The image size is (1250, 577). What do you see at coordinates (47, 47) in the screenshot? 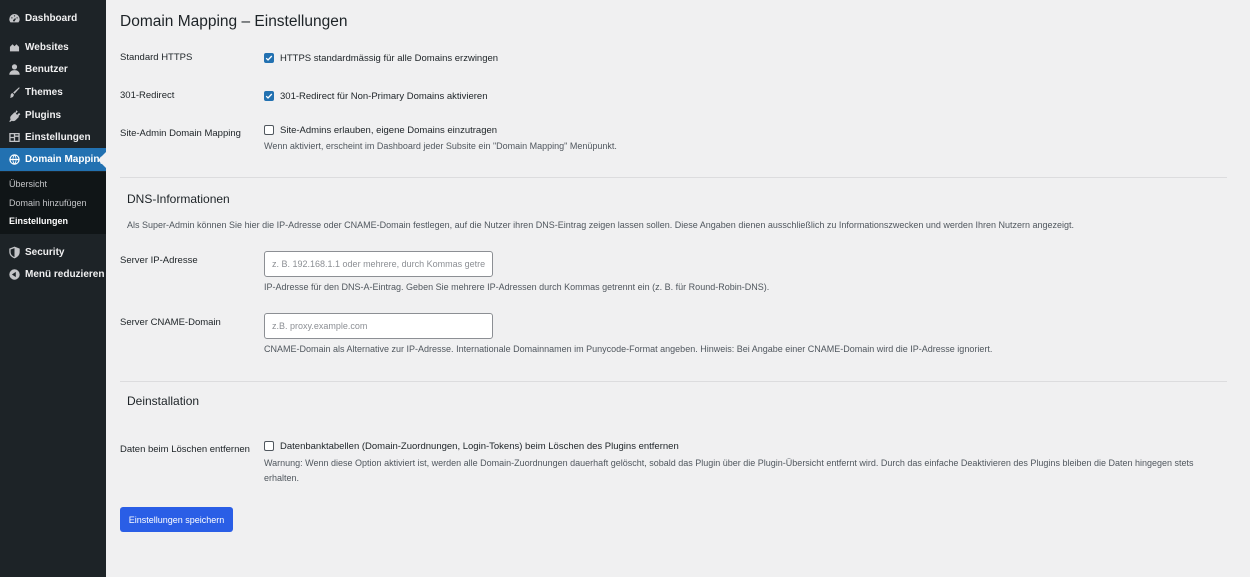
I see `sidebar-item-label: Websites` at bounding box center [47, 47].